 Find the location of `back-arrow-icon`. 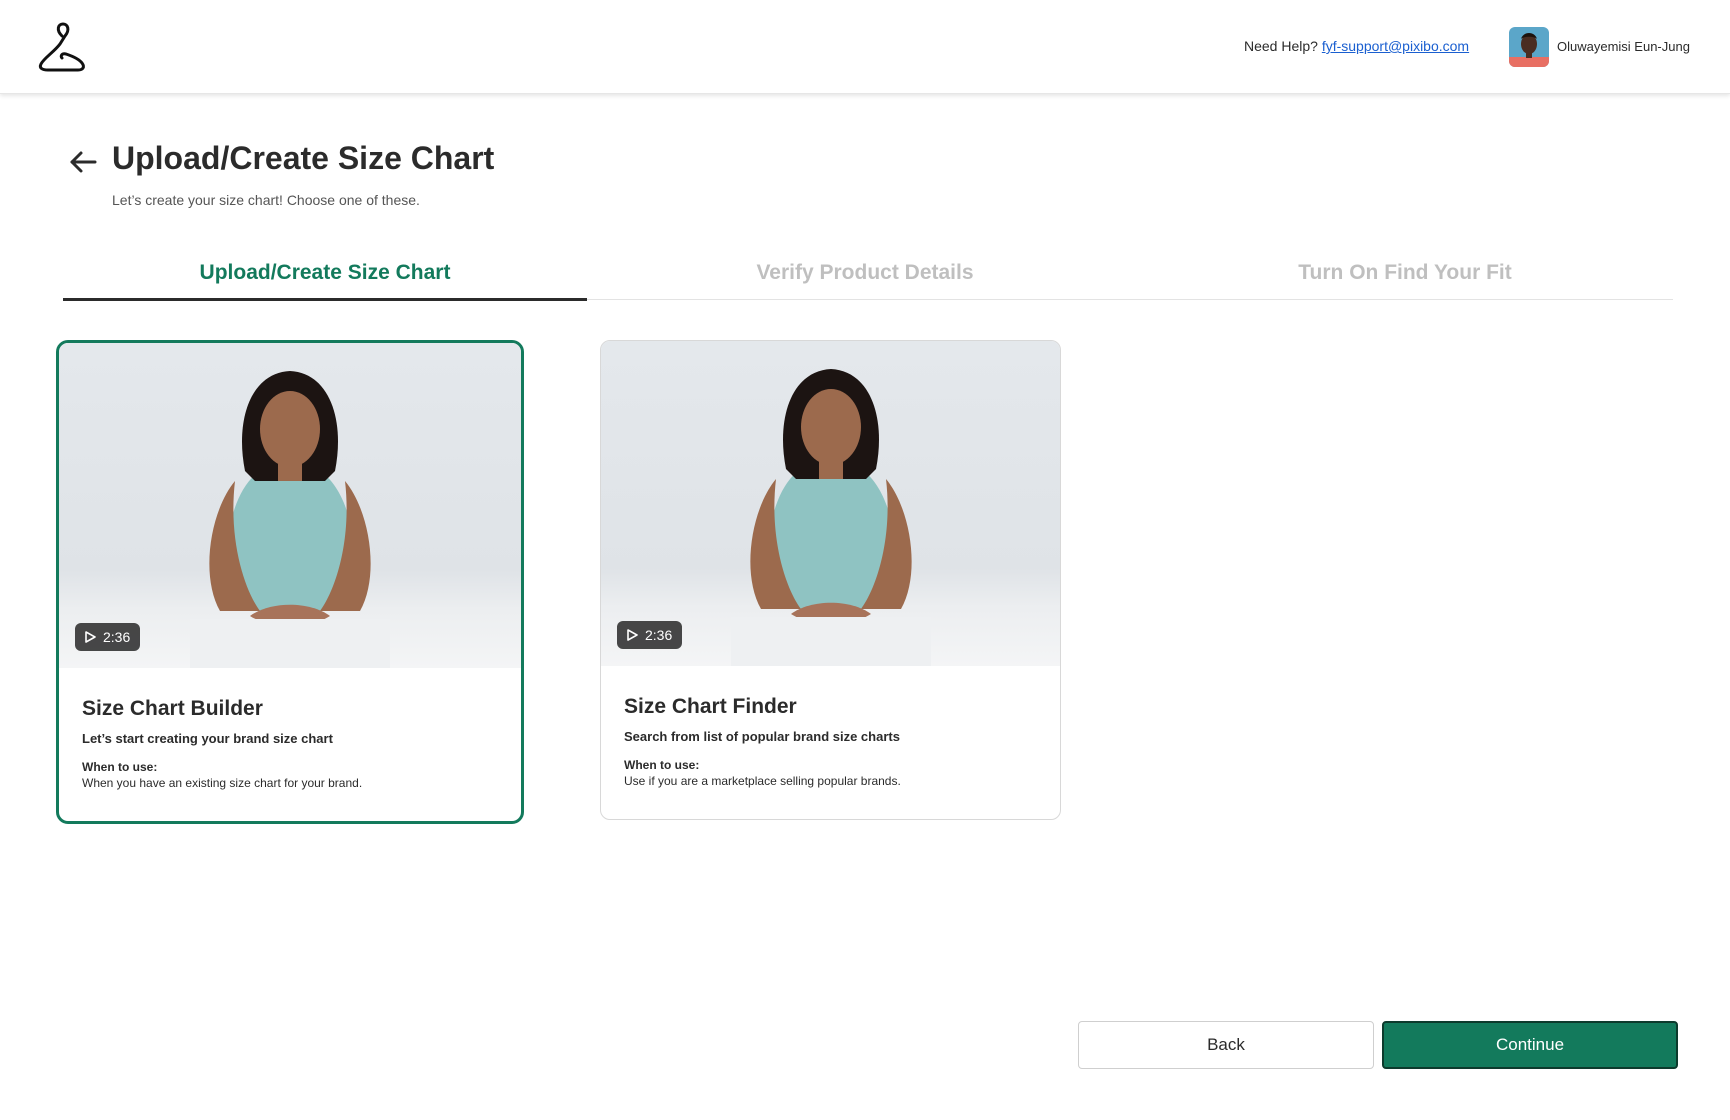

back-arrow-icon is located at coordinates (83, 162).